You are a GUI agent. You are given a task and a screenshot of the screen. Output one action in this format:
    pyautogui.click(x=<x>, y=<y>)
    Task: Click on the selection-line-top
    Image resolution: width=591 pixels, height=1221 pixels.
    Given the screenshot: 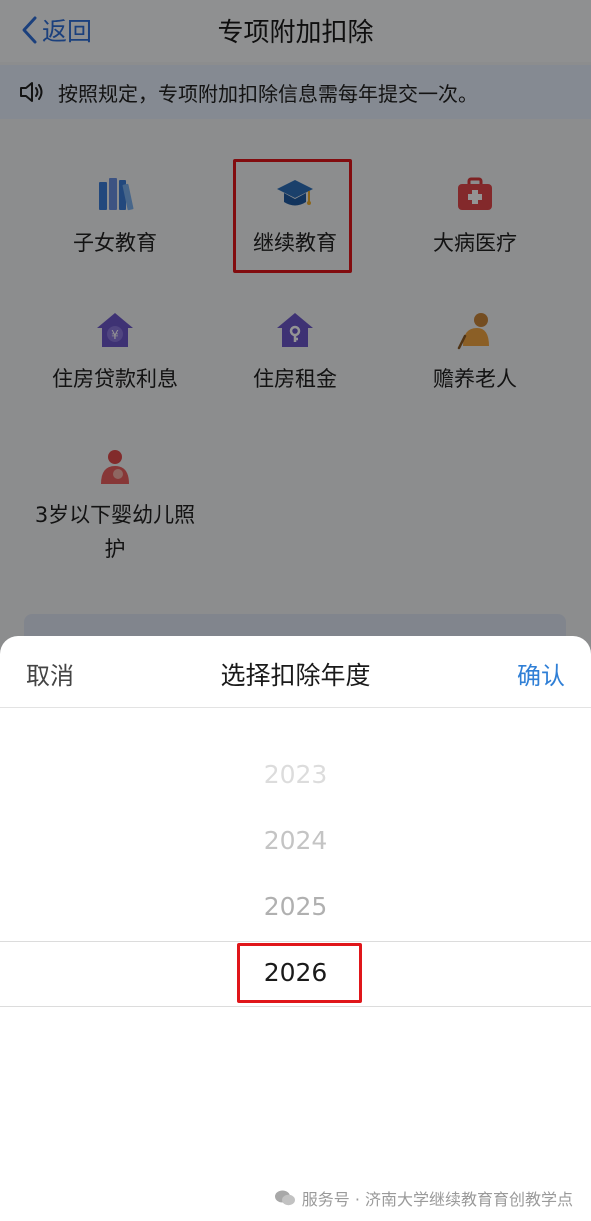 What is the action you would take?
    pyautogui.click(x=295, y=941)
    